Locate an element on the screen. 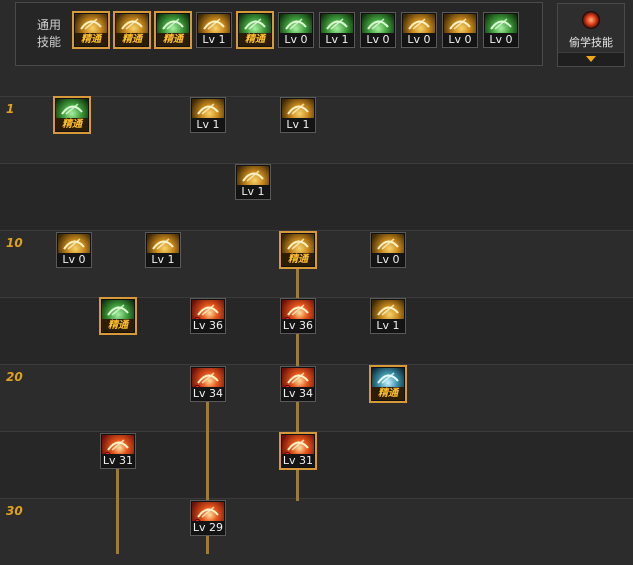 This screenshot has height=565, width=633. common-skills-label-line1: 通用 is located at coordinates (48, 25).